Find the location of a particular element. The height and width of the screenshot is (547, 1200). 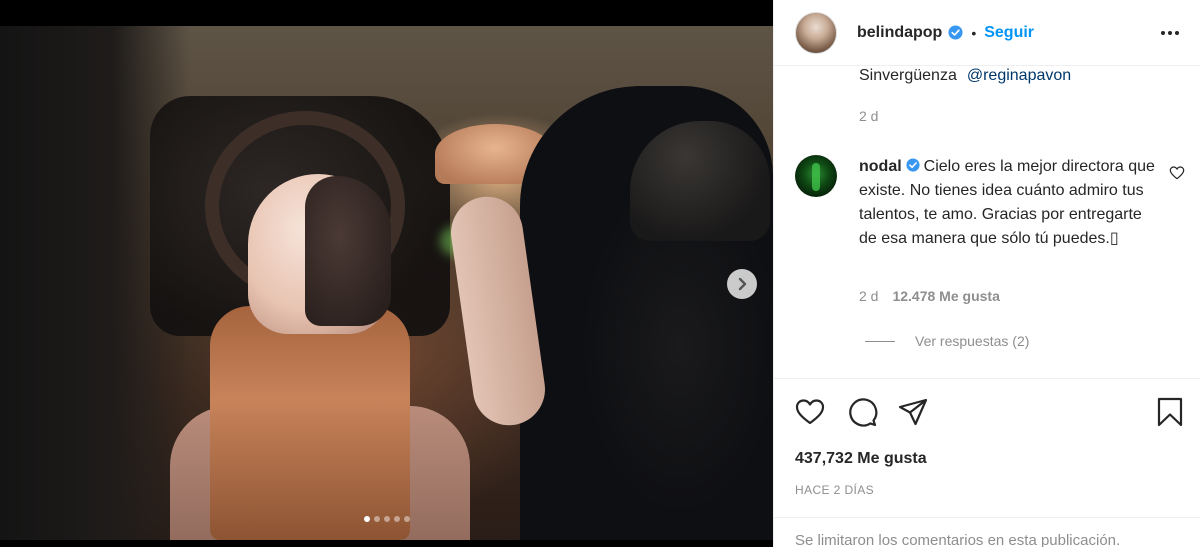

photo-person-hair is located at coordinates (310, 423).